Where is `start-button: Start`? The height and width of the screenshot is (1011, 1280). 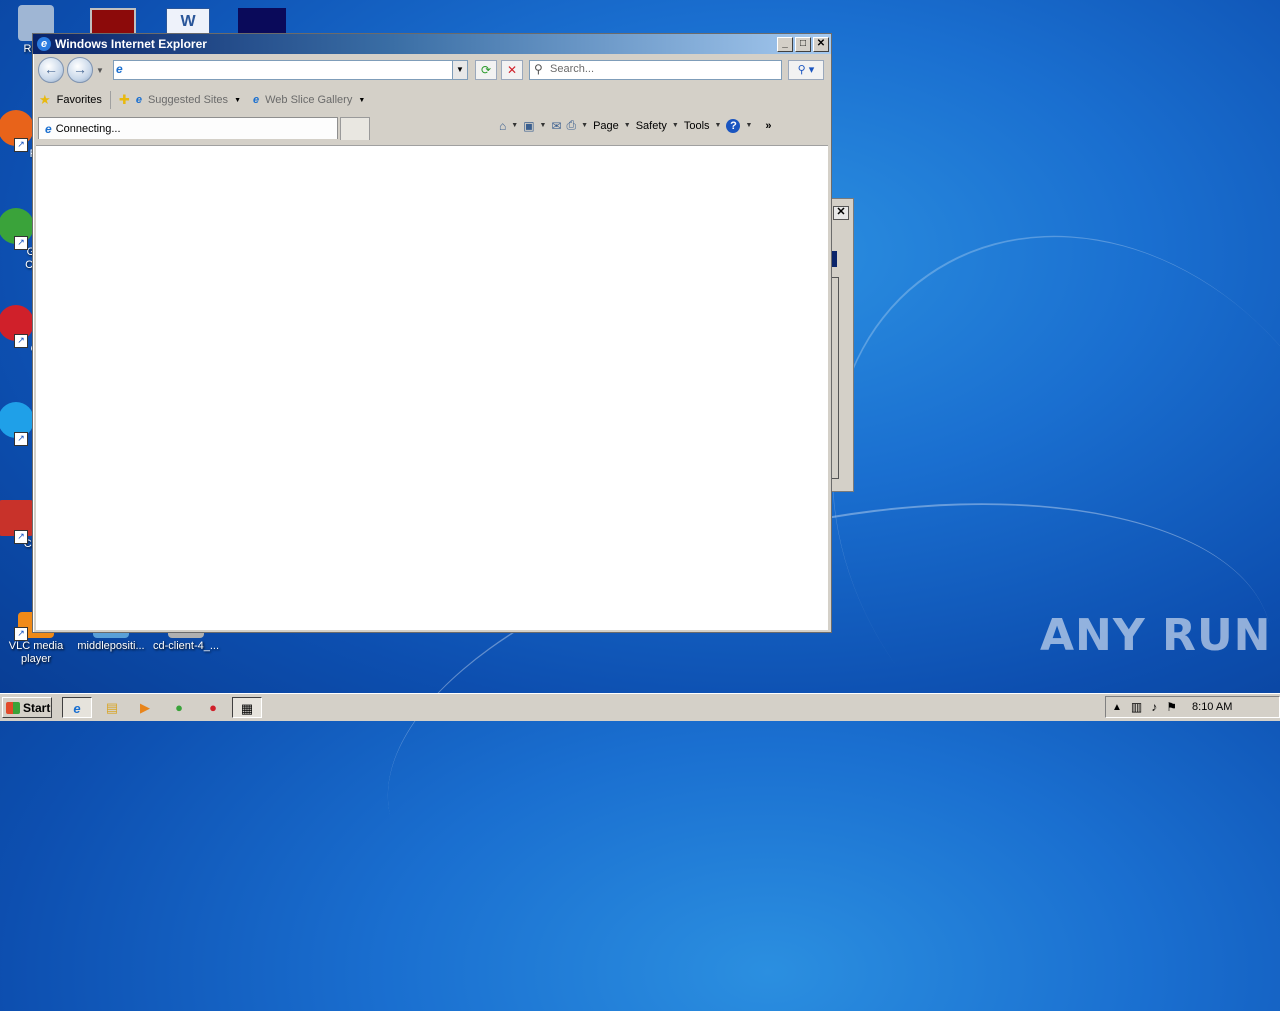 start-button: Start is located at coordinates (27, 707).